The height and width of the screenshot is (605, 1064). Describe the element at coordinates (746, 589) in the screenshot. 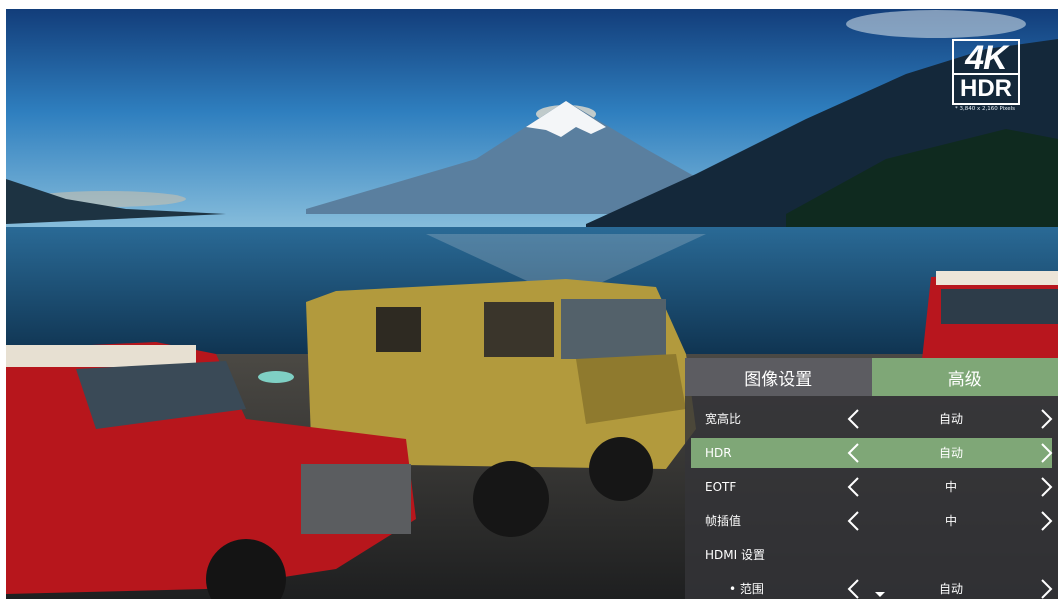

I see `setting-label: • 范围` at that location.